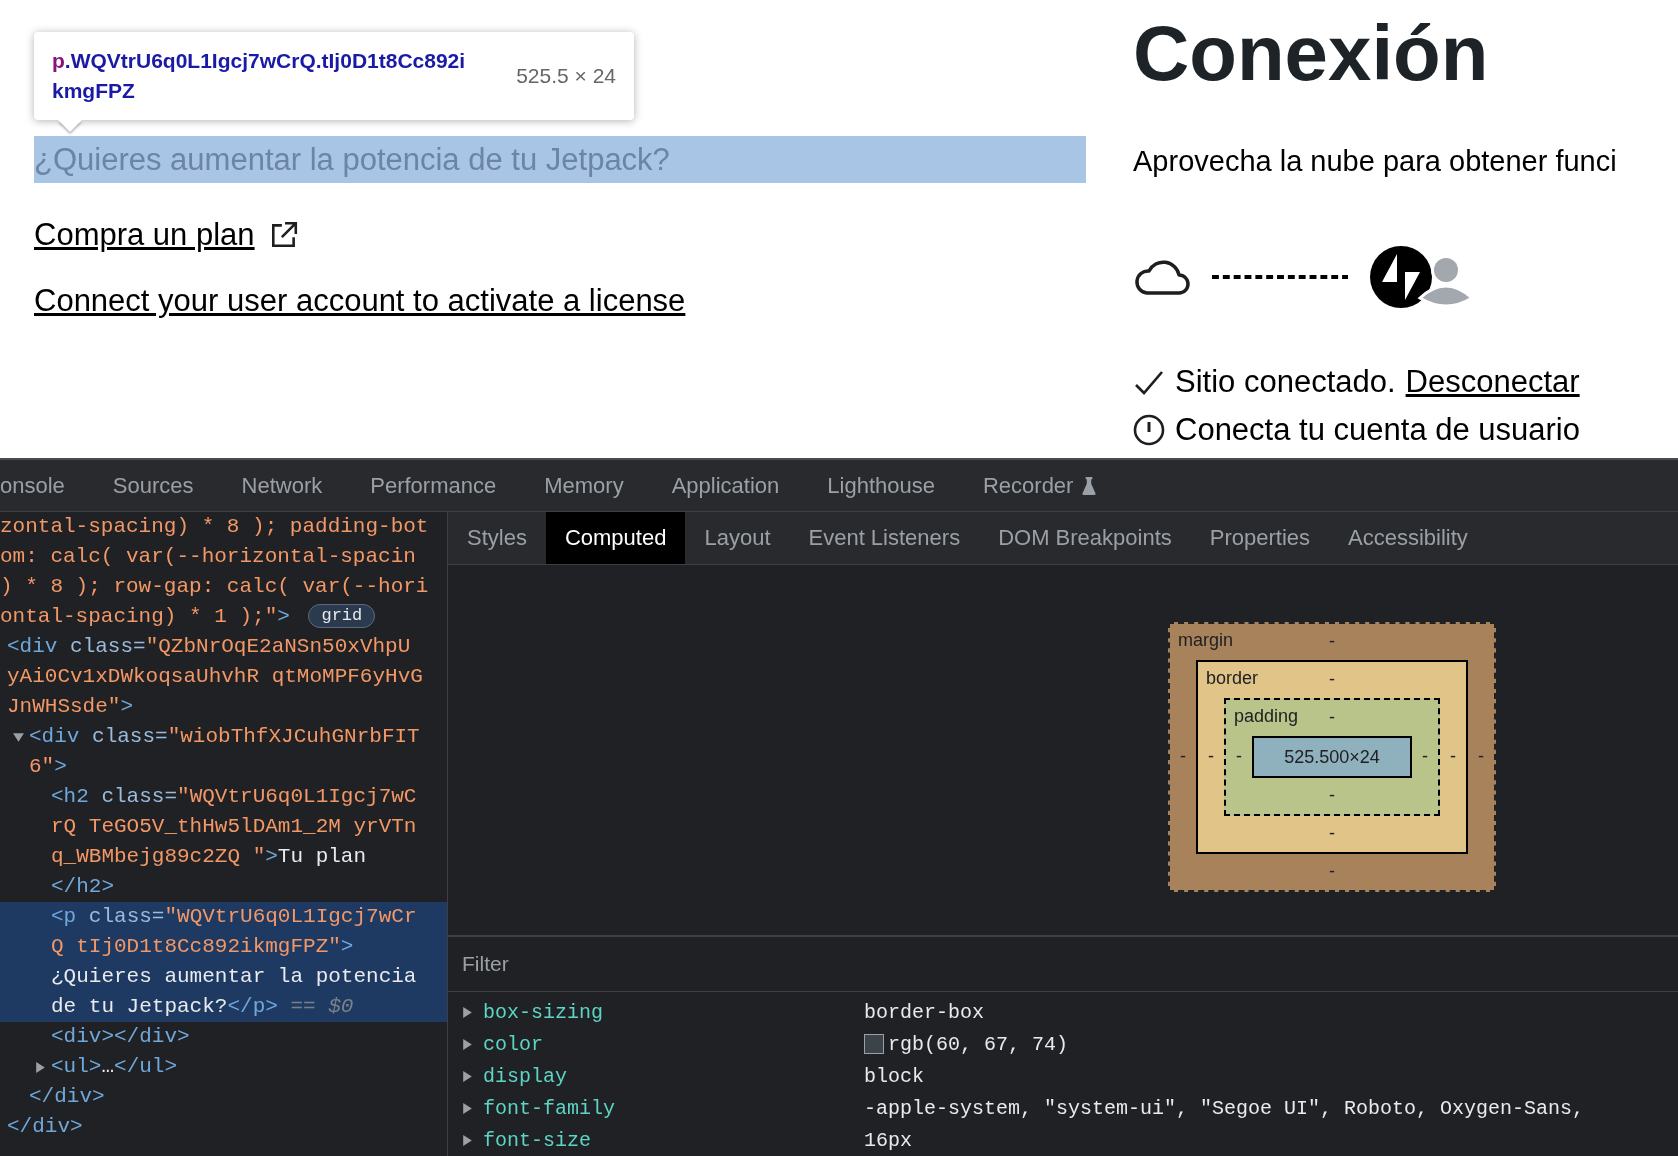 The width and height of the screenshot is (1678, 1156). What do you see at coordinates (1377, 430) in the screenshot?
I see `status-text: Conecta tu cuenta de usuario` at bounding box center [1377, 430].